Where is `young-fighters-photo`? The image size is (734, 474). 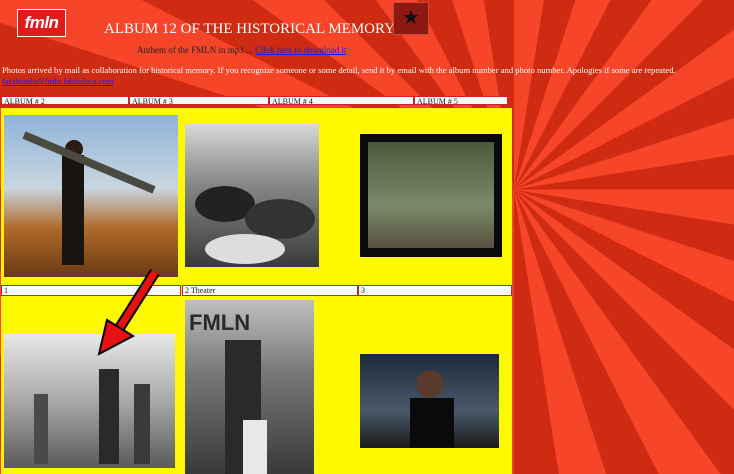 young-fighters-photo is located at coordinates (432, 409).